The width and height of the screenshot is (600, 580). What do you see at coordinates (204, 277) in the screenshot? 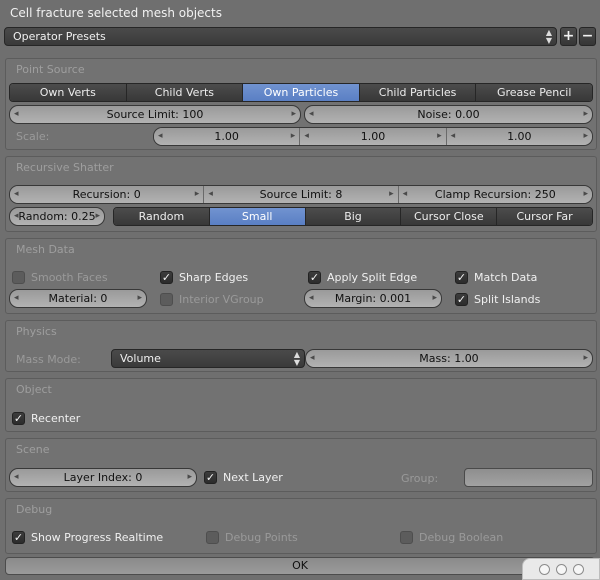
I see `sharp-edges-checkbox: ✓ Sharp Edges` at bounding box center [204, 277].